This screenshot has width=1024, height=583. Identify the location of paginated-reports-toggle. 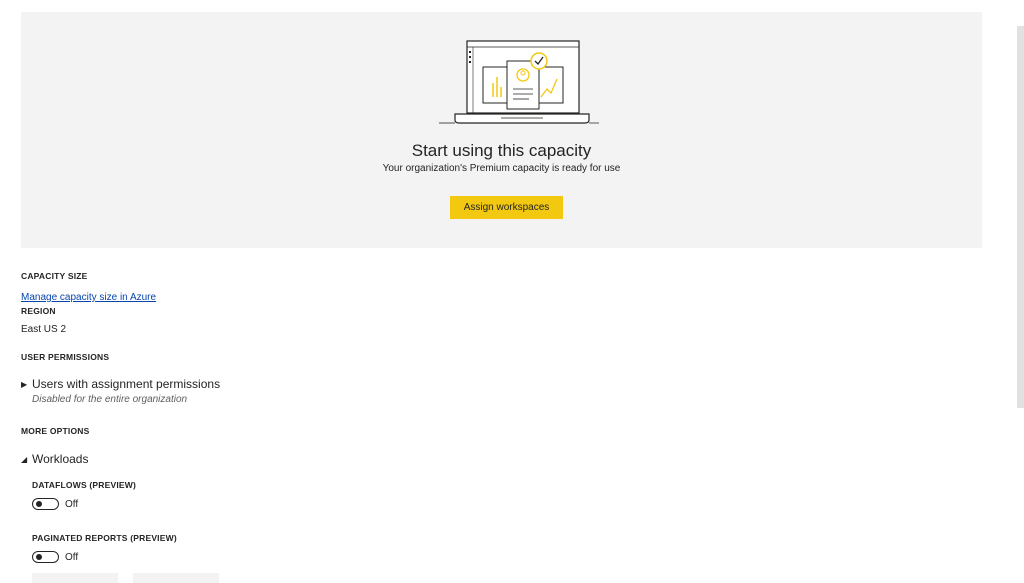
(45, 557).